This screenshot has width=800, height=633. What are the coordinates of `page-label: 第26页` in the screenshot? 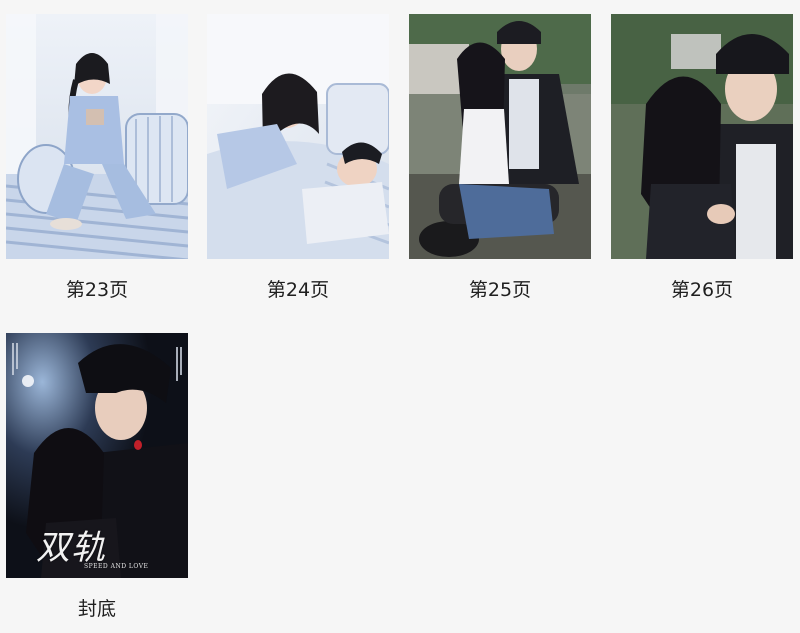 It's located at (702, 290).